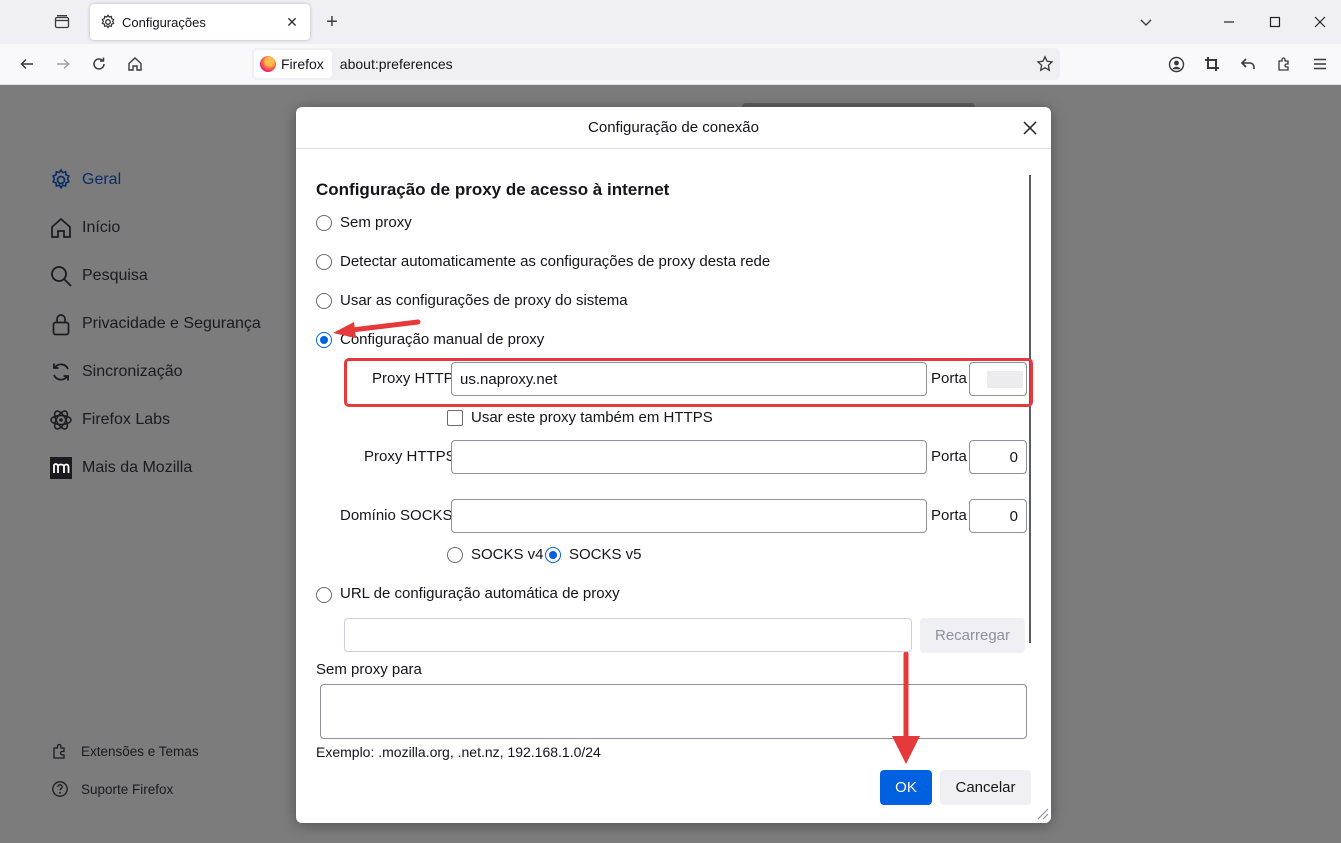 This screenshot has height=843, width=1341. Describe the element at coordinates (410, 456) in the screenshot. I see `https-proxy-label: Proxy HTTPS` at that location.